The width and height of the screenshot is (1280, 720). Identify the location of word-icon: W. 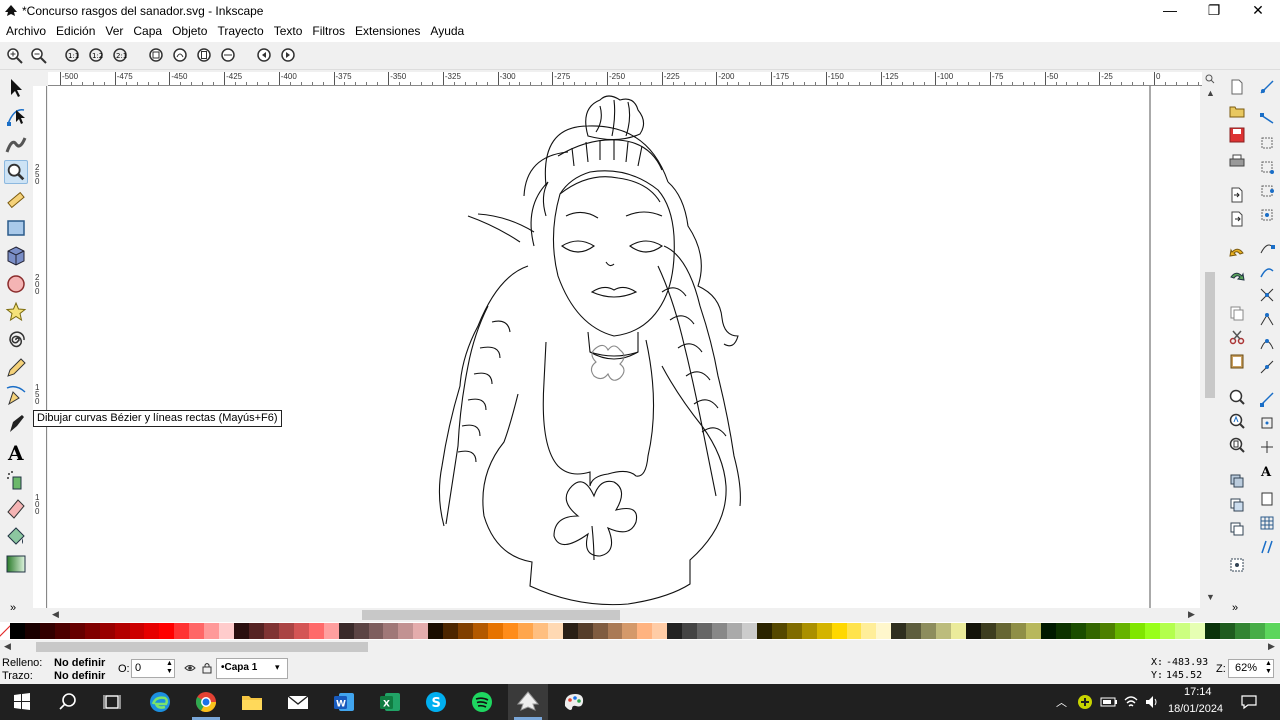
(344, 702).